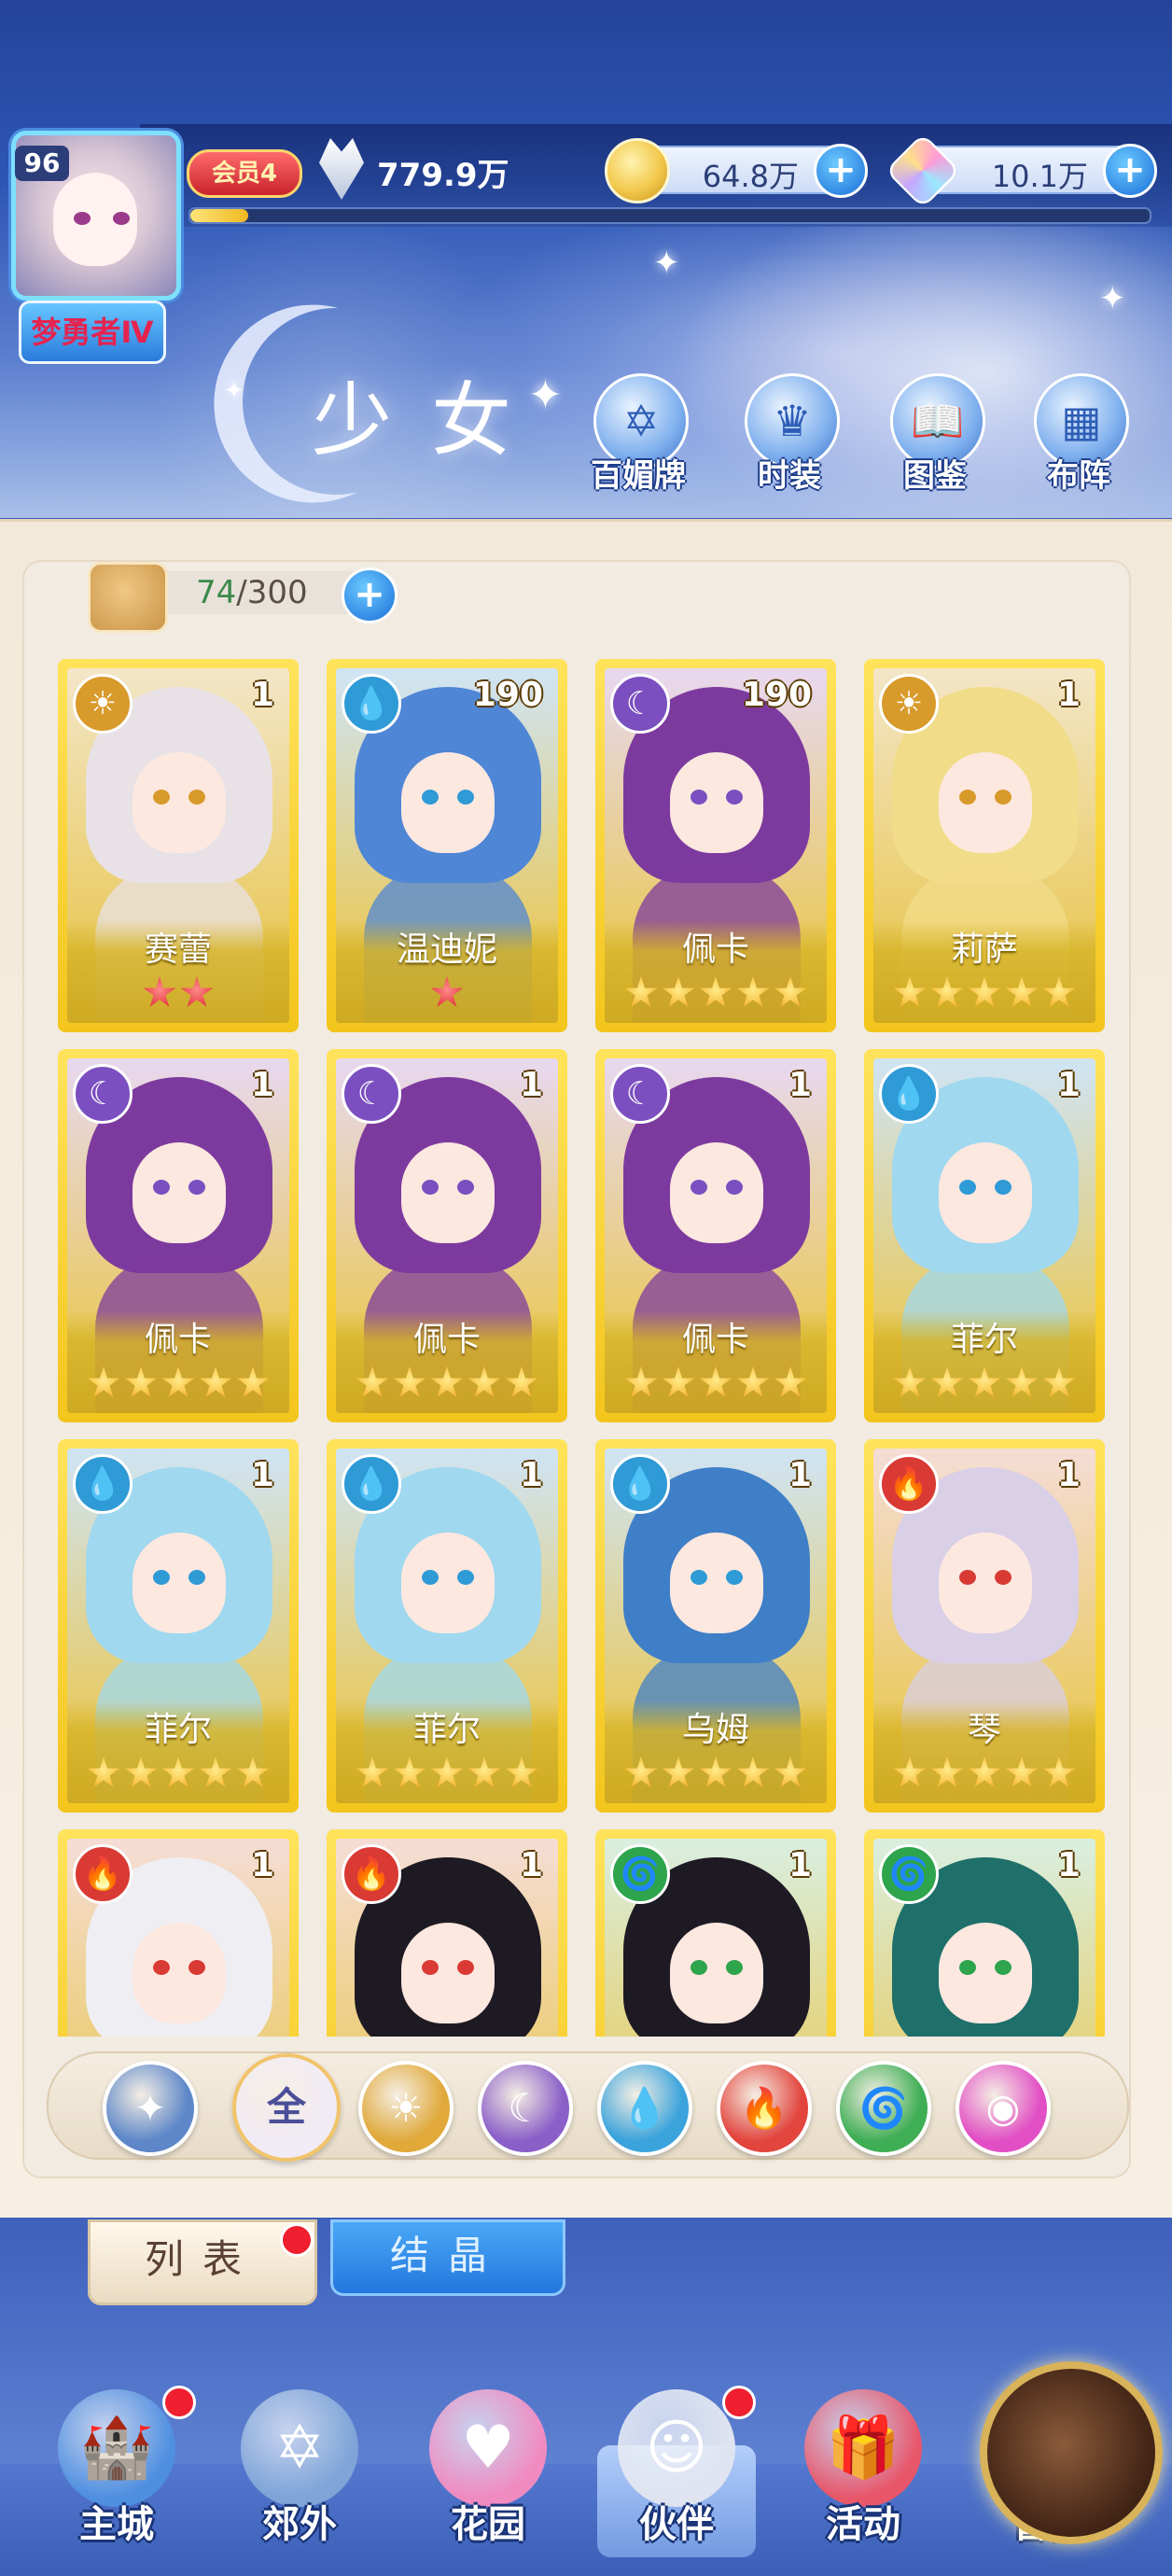 The image size is (1172, 2576). I want to click on compass-icon, so click(1071, 2452).